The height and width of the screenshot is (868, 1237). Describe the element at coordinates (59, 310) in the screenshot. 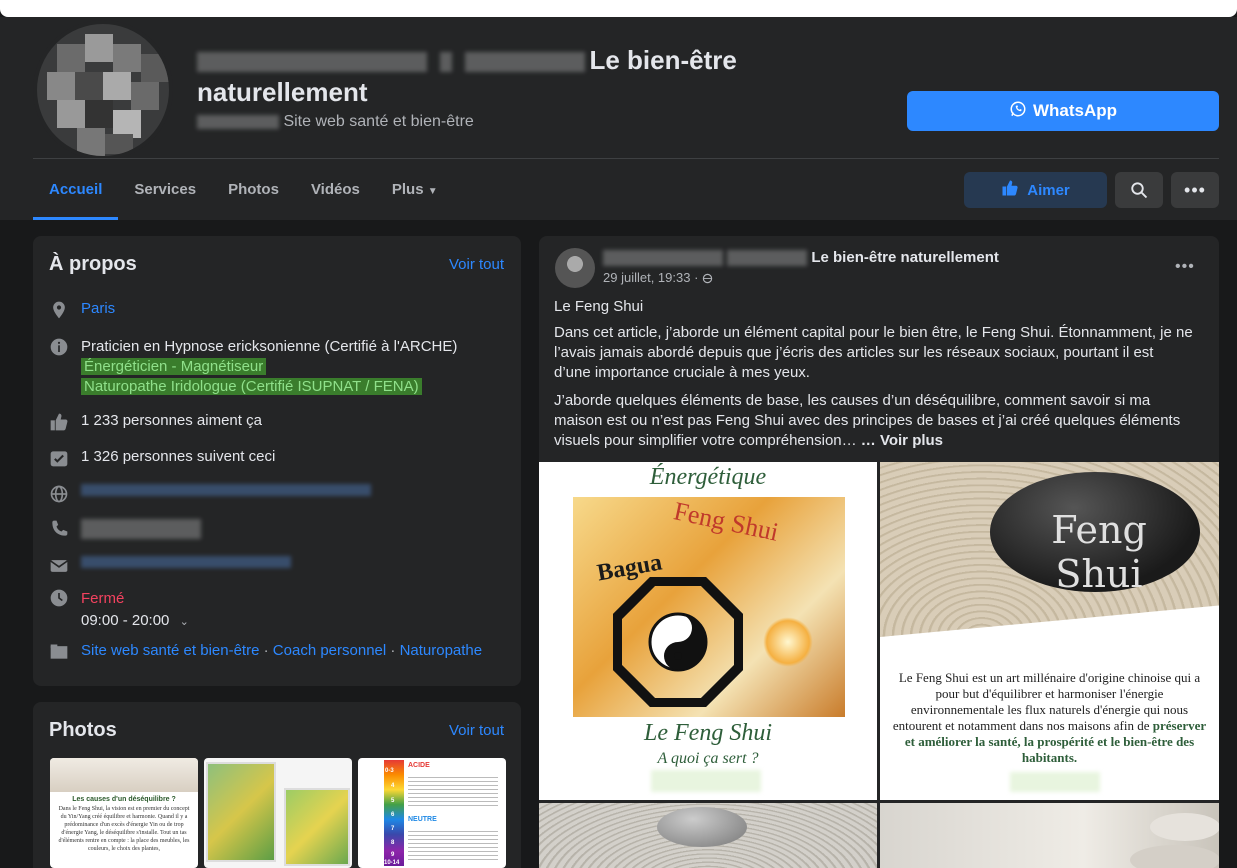

I see `location-pin-icon` at that location.